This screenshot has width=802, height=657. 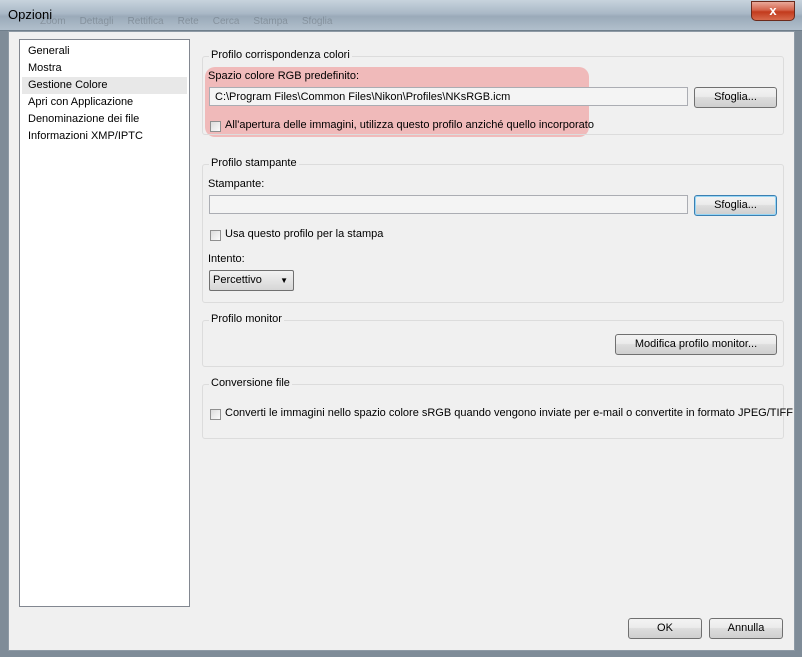 I want to click on group-title: Conversione file, so click(x=250, y=383).